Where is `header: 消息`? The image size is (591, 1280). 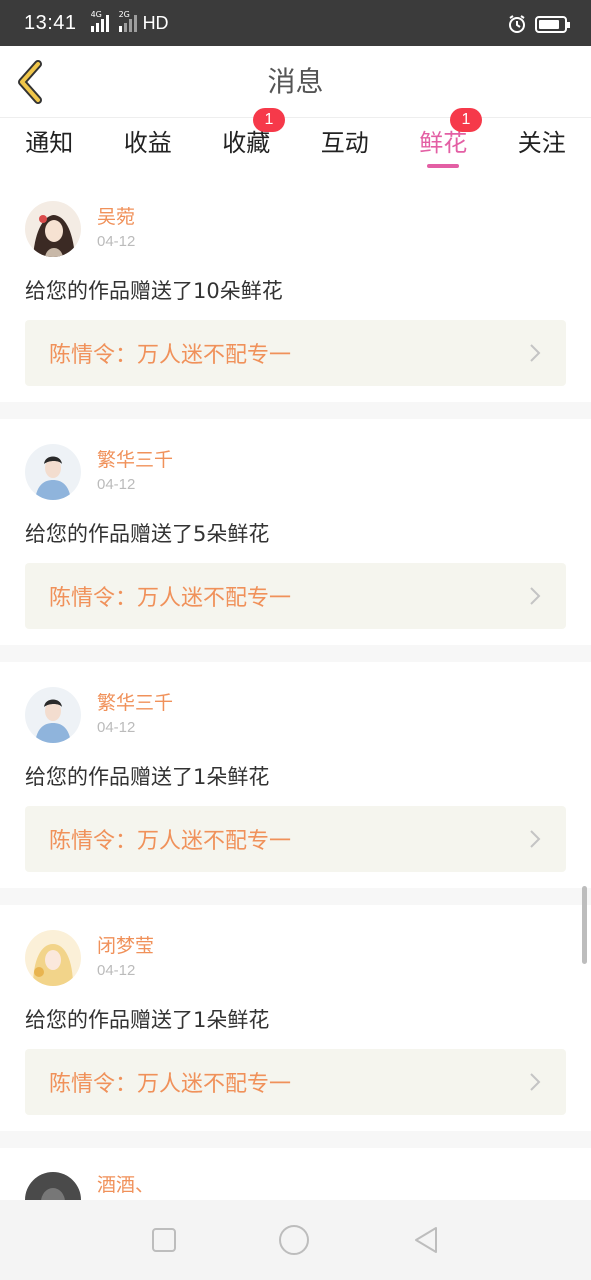
header: 消息 is located at coordinates (295, 82).